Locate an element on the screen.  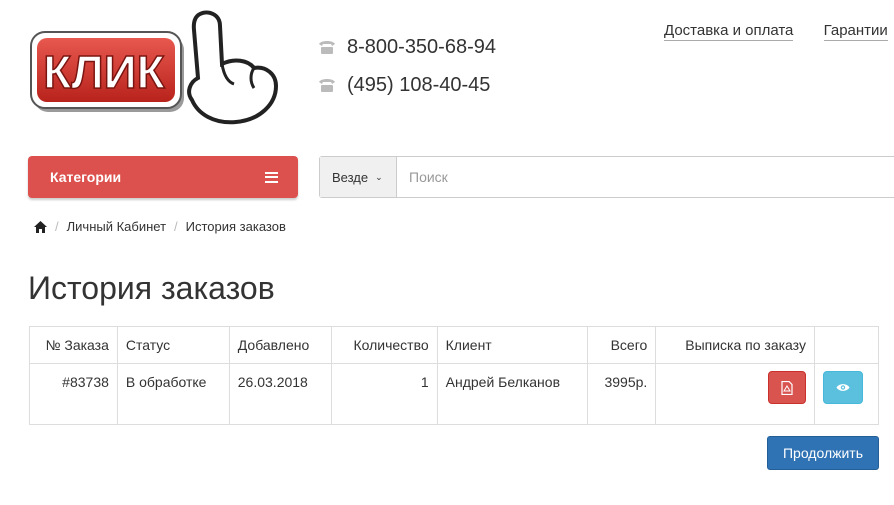
phone-number: 8-800-350-68-94 is located at coordinates (421, 46).